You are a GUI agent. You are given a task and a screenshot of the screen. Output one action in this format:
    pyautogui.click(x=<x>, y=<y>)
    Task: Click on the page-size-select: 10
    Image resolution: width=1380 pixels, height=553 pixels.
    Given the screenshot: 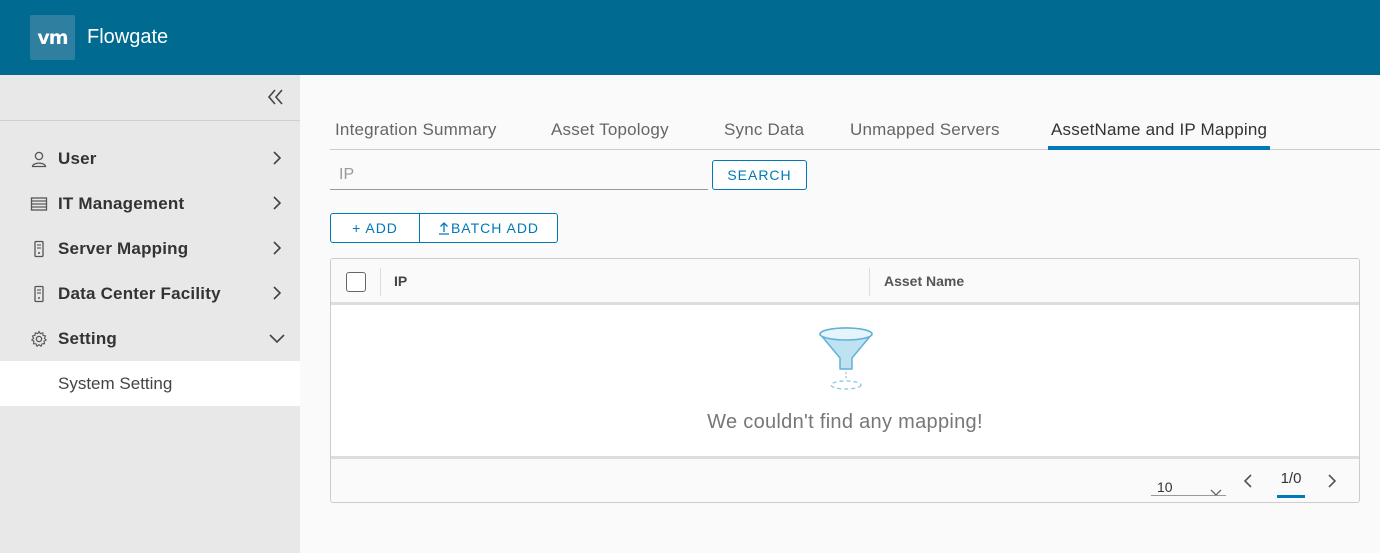 What is the action you would take?
    pyautogui.click(x=1188, y=484)
    